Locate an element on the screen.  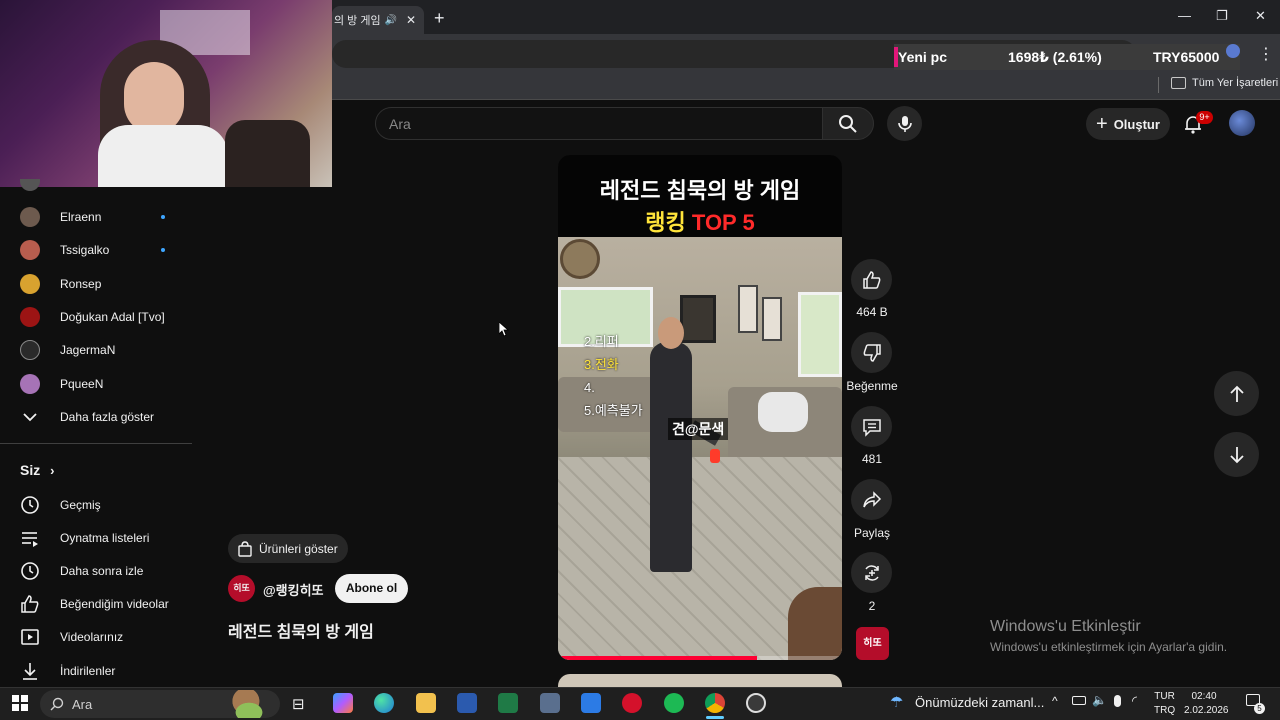
browser-menu-icon: ⋮ is located at coordinates (1266, 54).